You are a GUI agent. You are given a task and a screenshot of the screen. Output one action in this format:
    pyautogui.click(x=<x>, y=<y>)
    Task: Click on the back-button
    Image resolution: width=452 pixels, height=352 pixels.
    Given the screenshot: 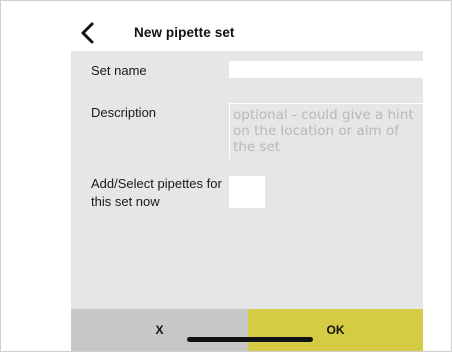 What is the action you would take?
    pyautogui.click(x=88, y=33)
    